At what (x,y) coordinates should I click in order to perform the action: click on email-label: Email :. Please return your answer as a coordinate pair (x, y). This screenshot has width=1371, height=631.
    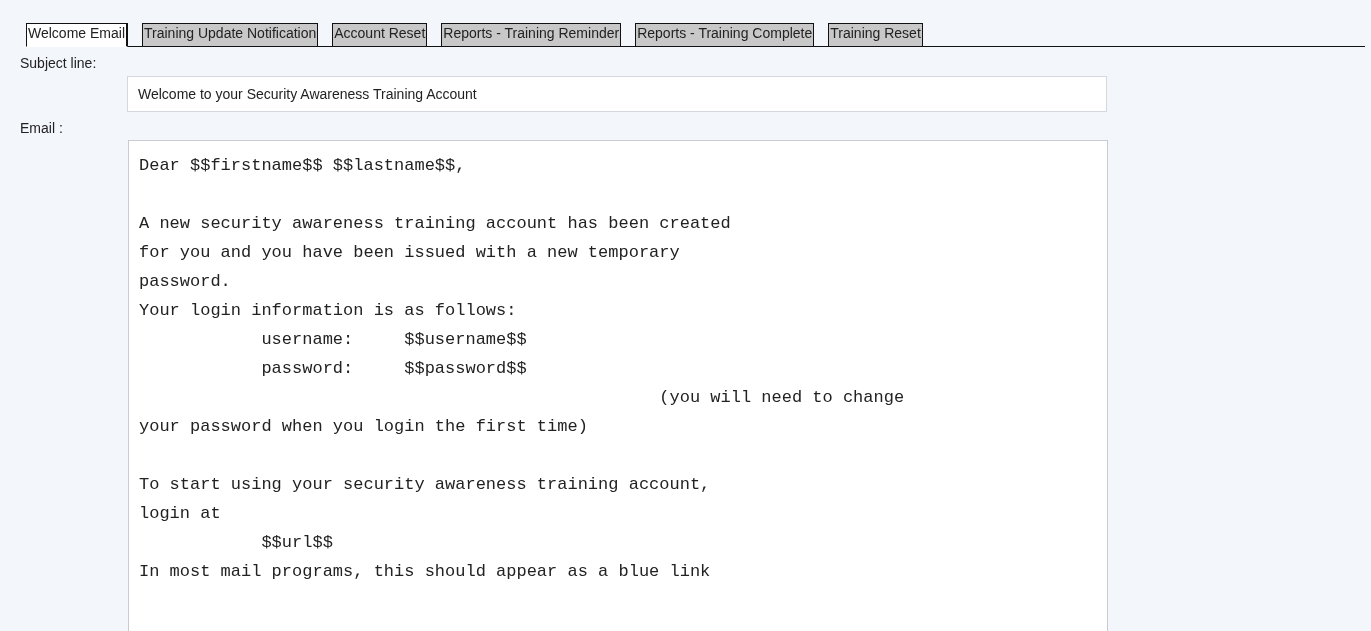
    Looking at the image, I should click on (41, 128).